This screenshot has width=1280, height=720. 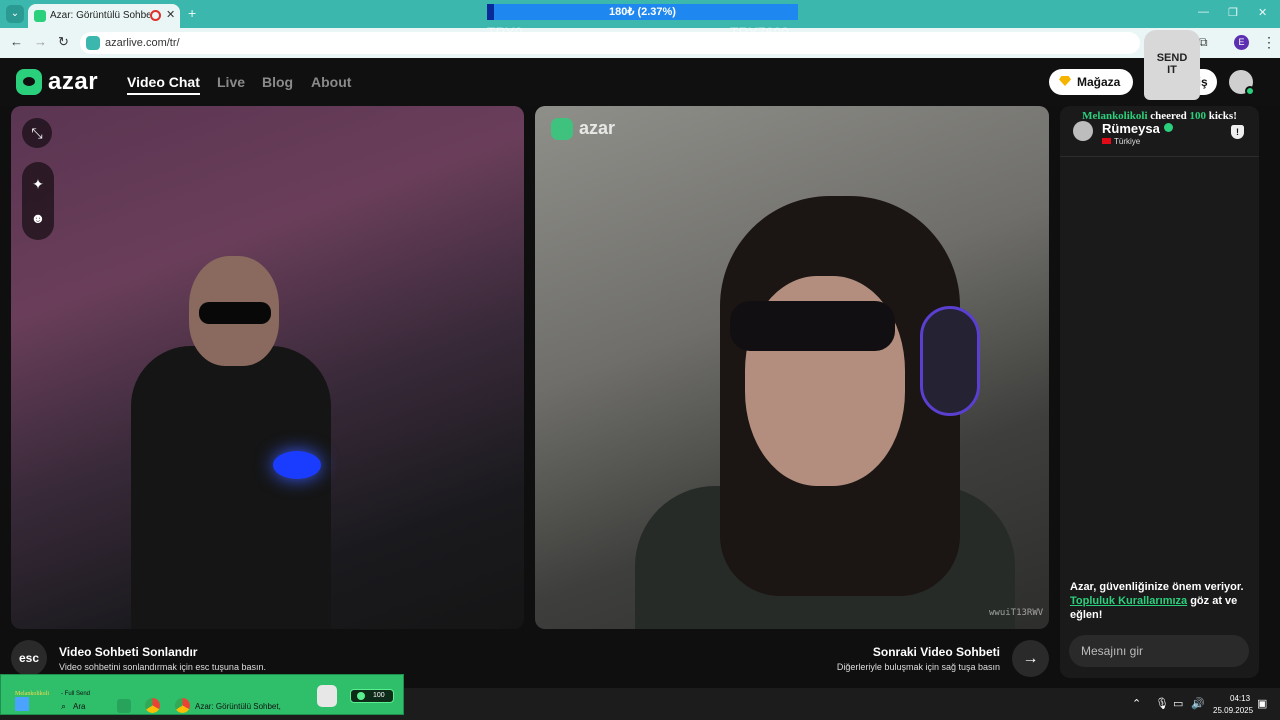 I want to click on minimize-video-icon: ⤡, so click(x=37, y=133).